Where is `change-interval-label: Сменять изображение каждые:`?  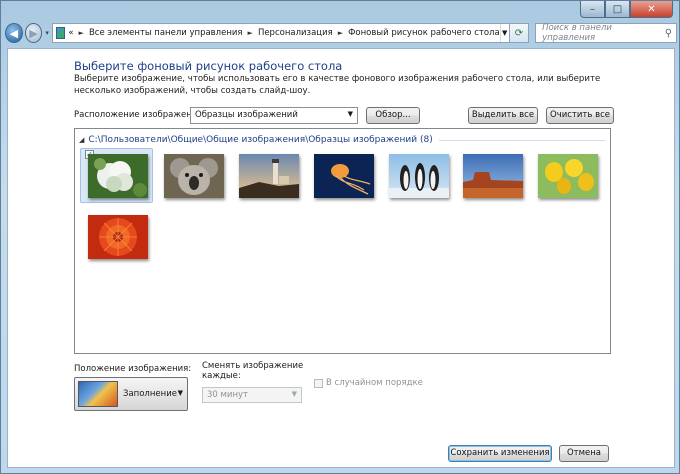 change-interval-label: Сменять изображение каждые: is located at coordinates (253, 371).